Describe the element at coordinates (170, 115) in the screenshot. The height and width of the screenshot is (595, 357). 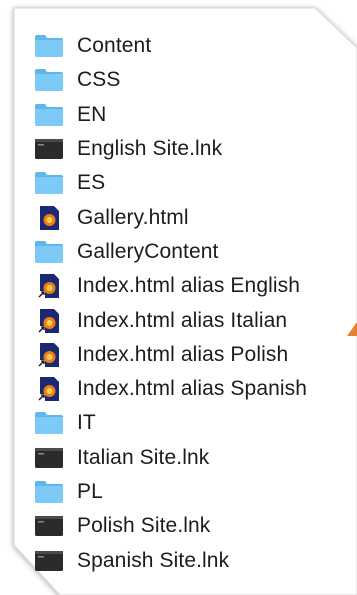
I see `file-item: EN` at that location.